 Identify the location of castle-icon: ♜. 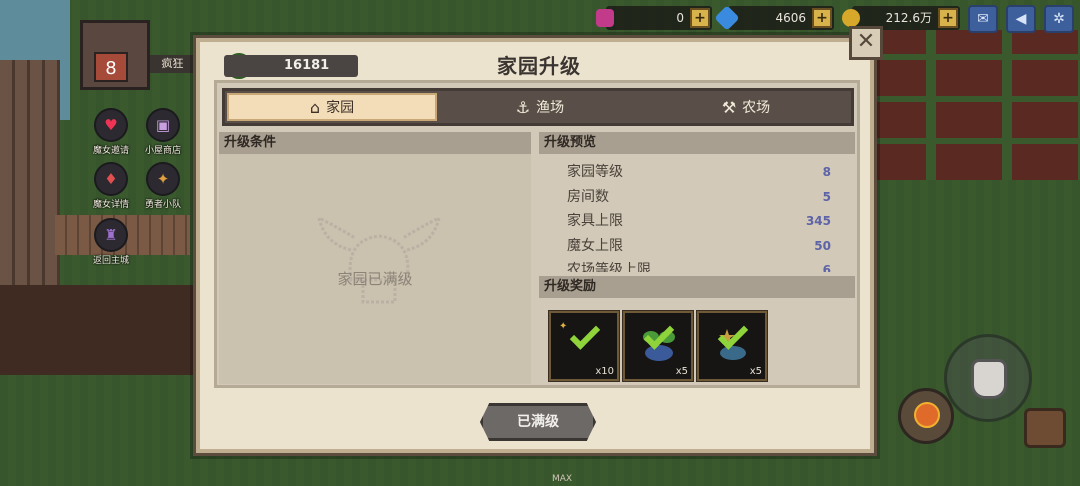
(111, 235).